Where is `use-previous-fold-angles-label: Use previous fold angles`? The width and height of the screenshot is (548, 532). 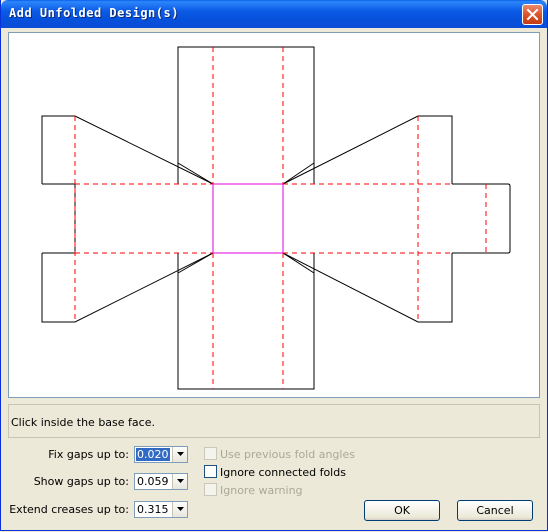
use-previous-fold-angles-label: Use previous fold angles is located at coordinates (287, 454).